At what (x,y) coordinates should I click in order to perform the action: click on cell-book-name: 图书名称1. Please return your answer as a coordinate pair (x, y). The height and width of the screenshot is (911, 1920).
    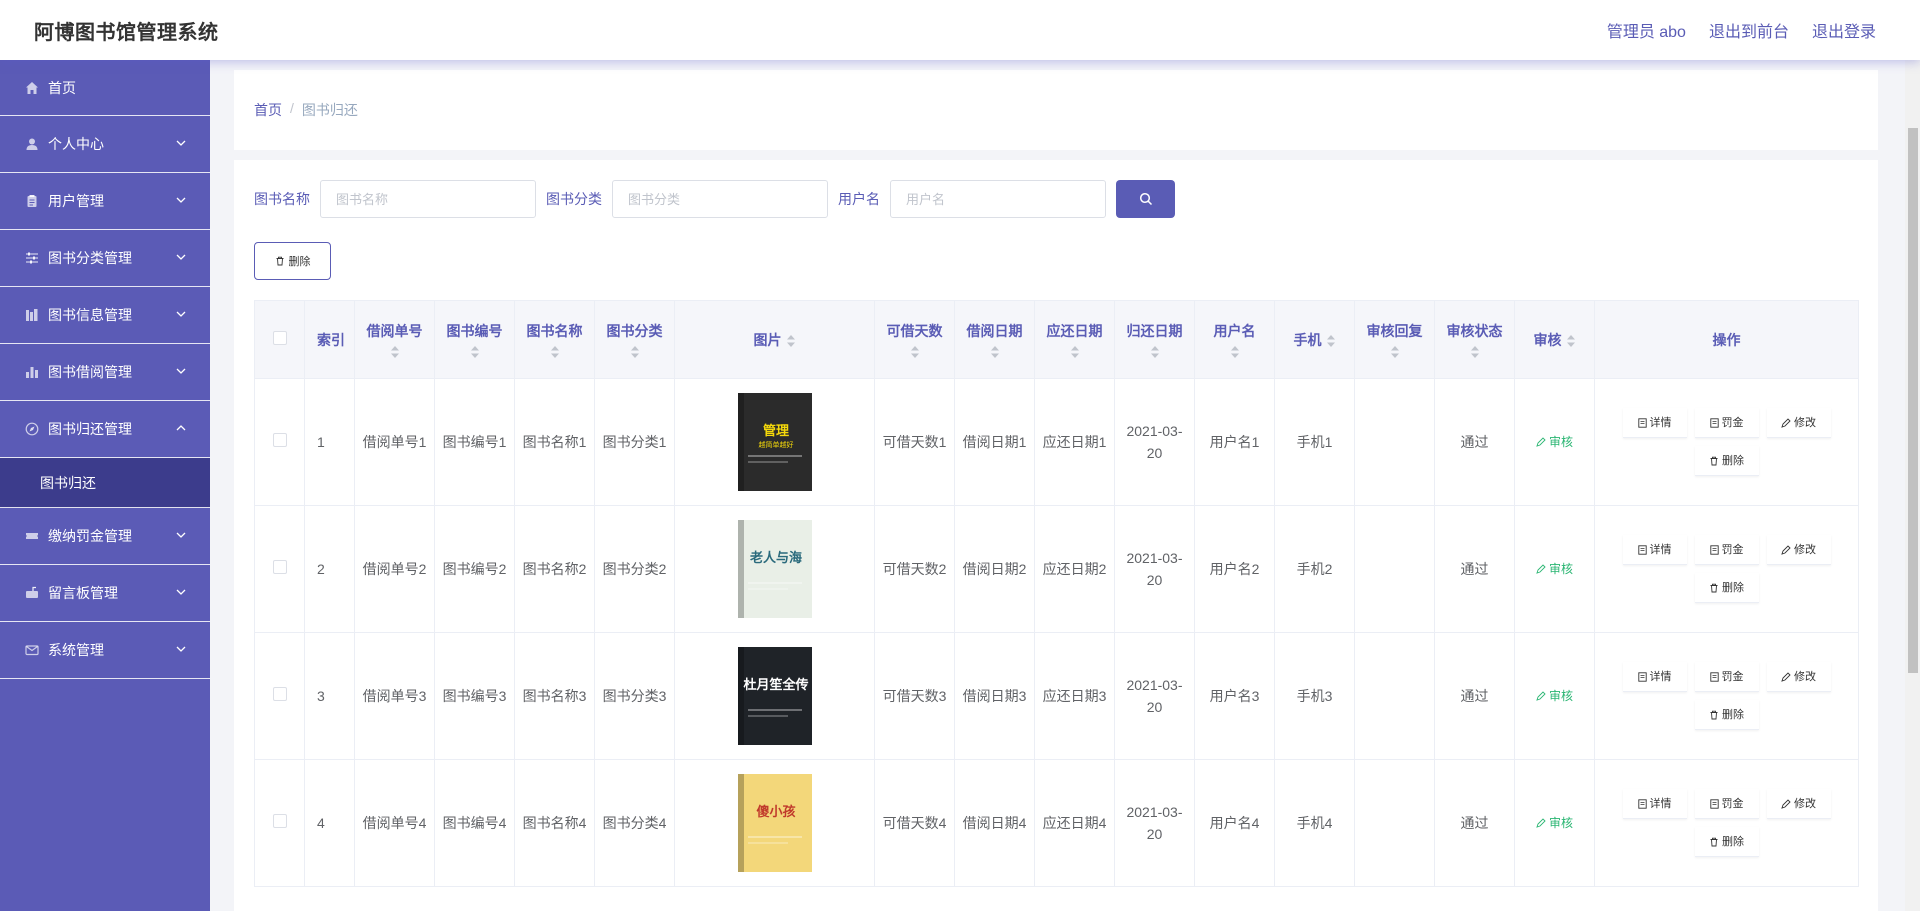
    Looking at the image, I should click on (554, 442).